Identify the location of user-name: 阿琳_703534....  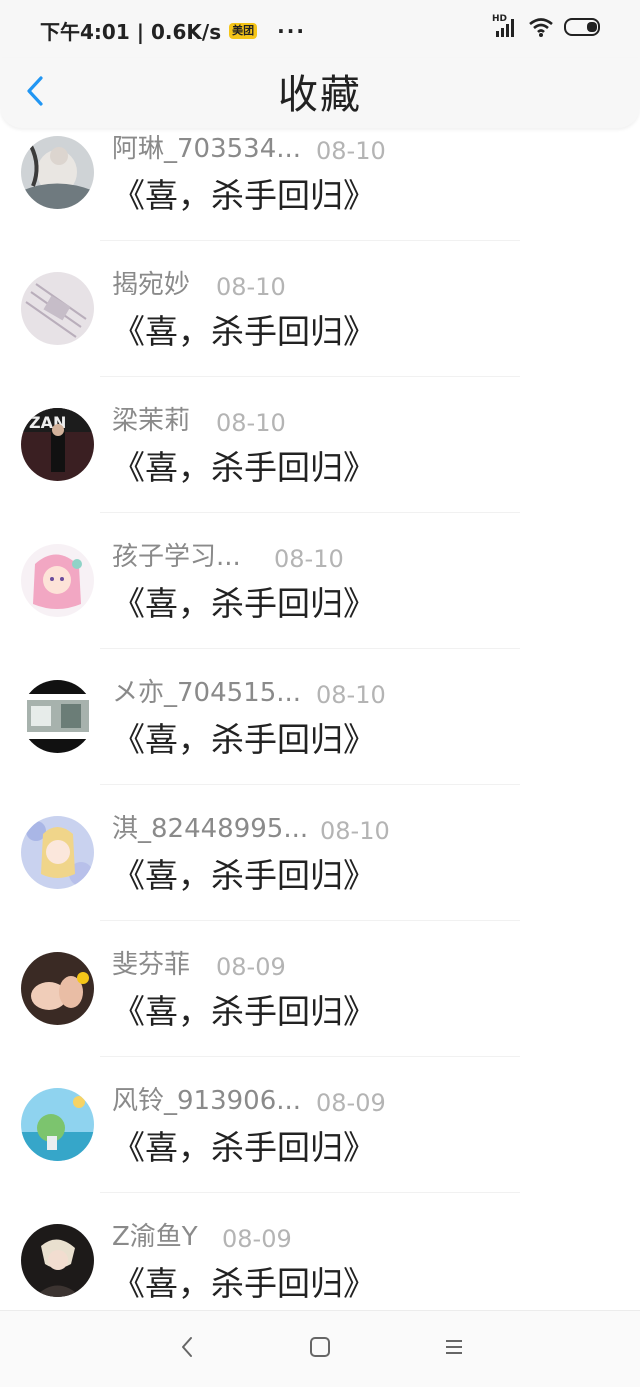
(207, 149).